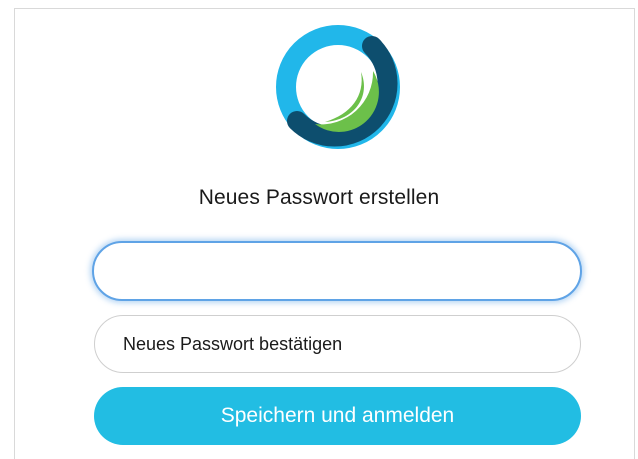  What do you see at coordinates (337, 344) in the screenshot?
I see `confirm-password-field` at bounding box center [337, 344].